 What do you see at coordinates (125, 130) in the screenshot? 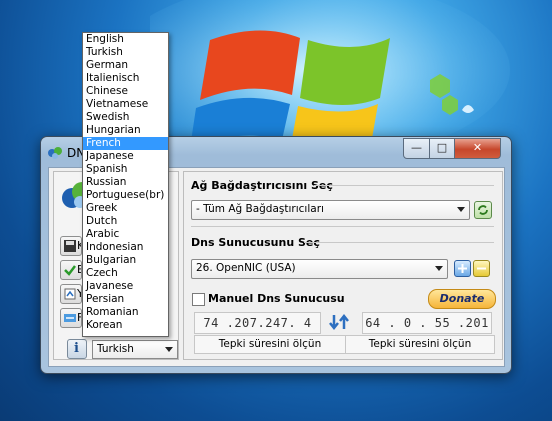
I see `language-option: Hungarian` at bounding box center [125, 130].